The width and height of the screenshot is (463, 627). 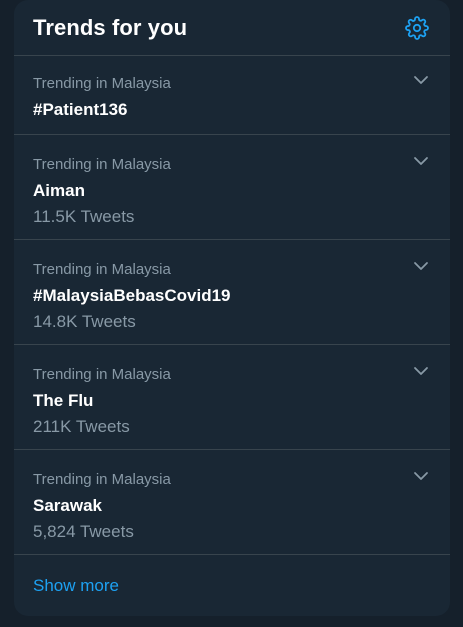 What do you see at coordinates (417, 28) in the screenshot?
I see `gear-icon` at bounding box center [417, 28].